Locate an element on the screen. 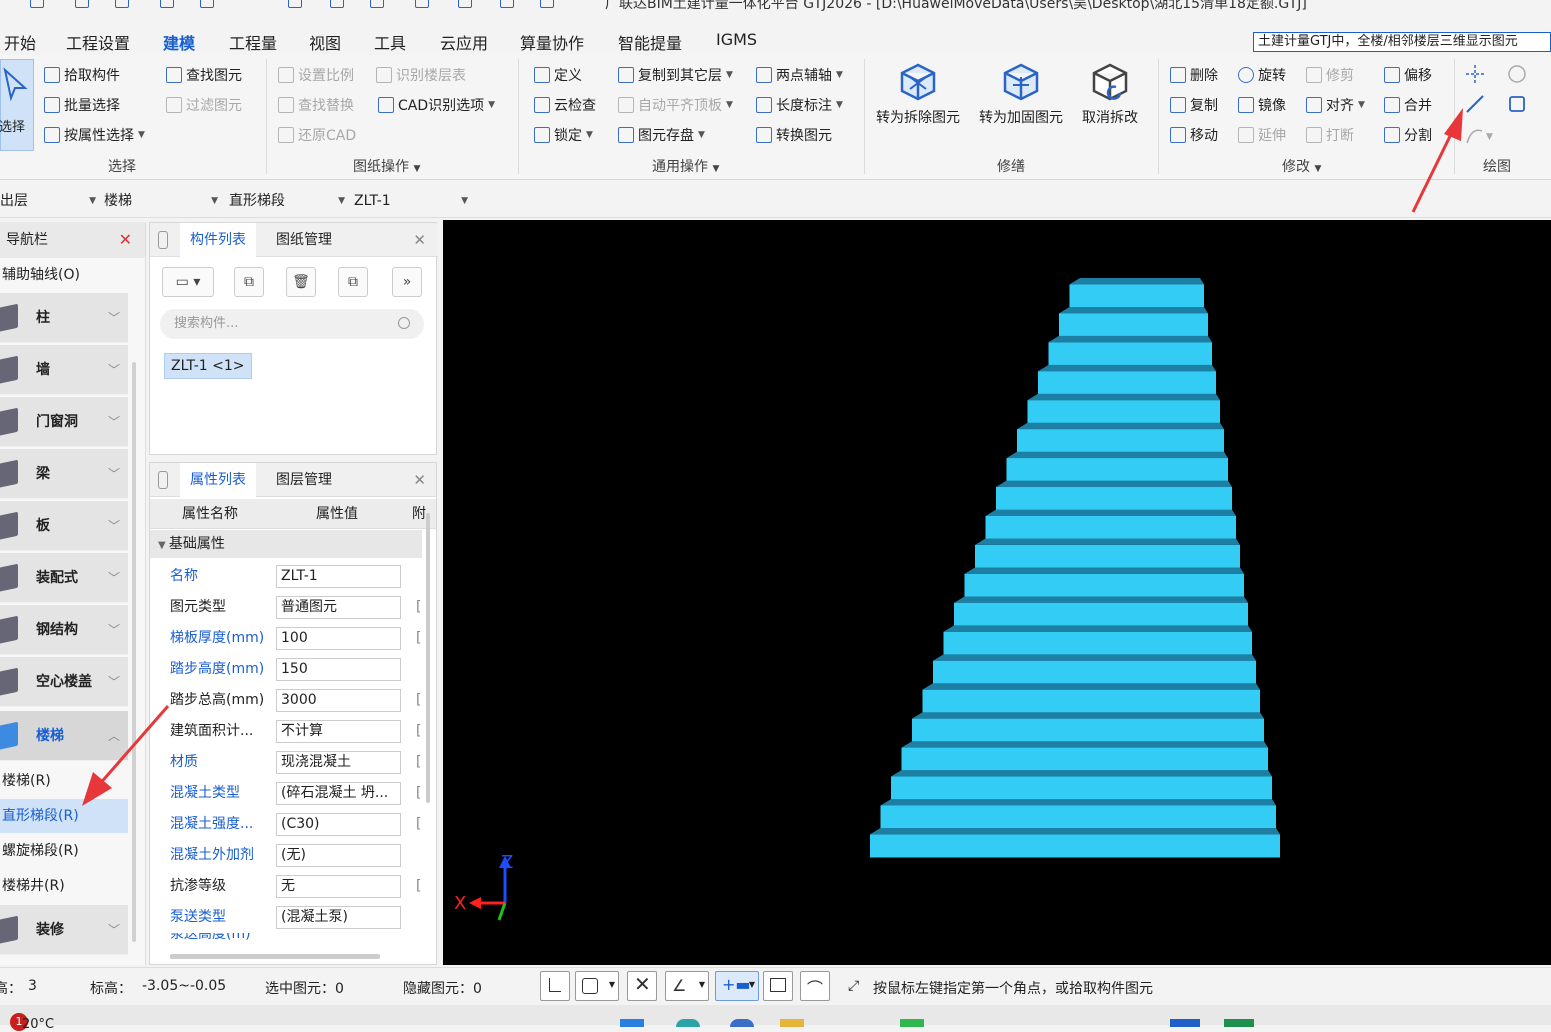  arc-point-icon is located at coordinates (1517, 74).